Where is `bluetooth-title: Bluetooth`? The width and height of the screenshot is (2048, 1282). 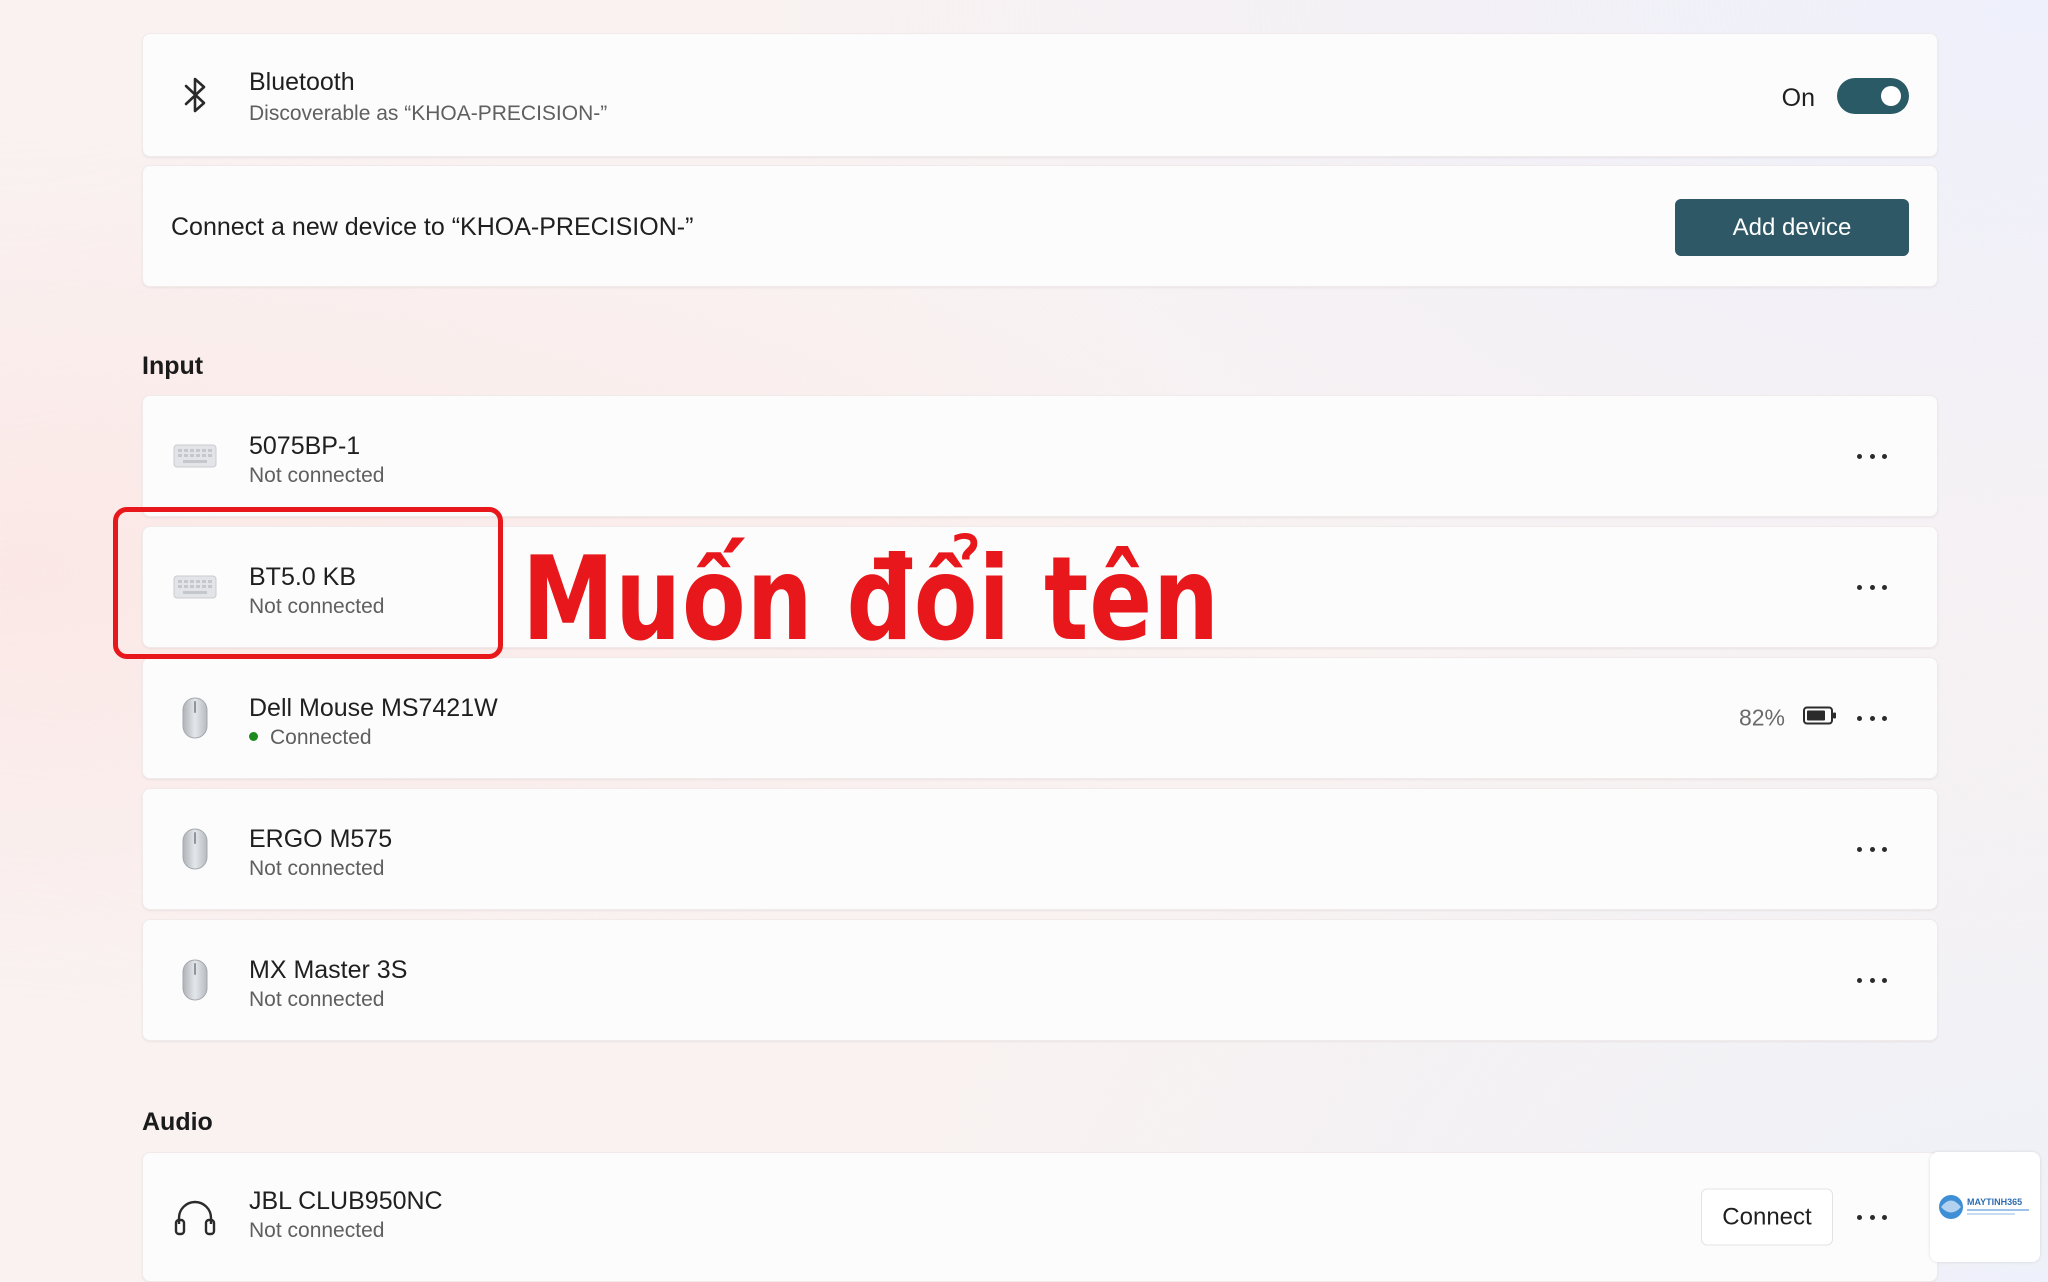 bluetooth-title: Bluetooth is located at coordinates (302, 82).